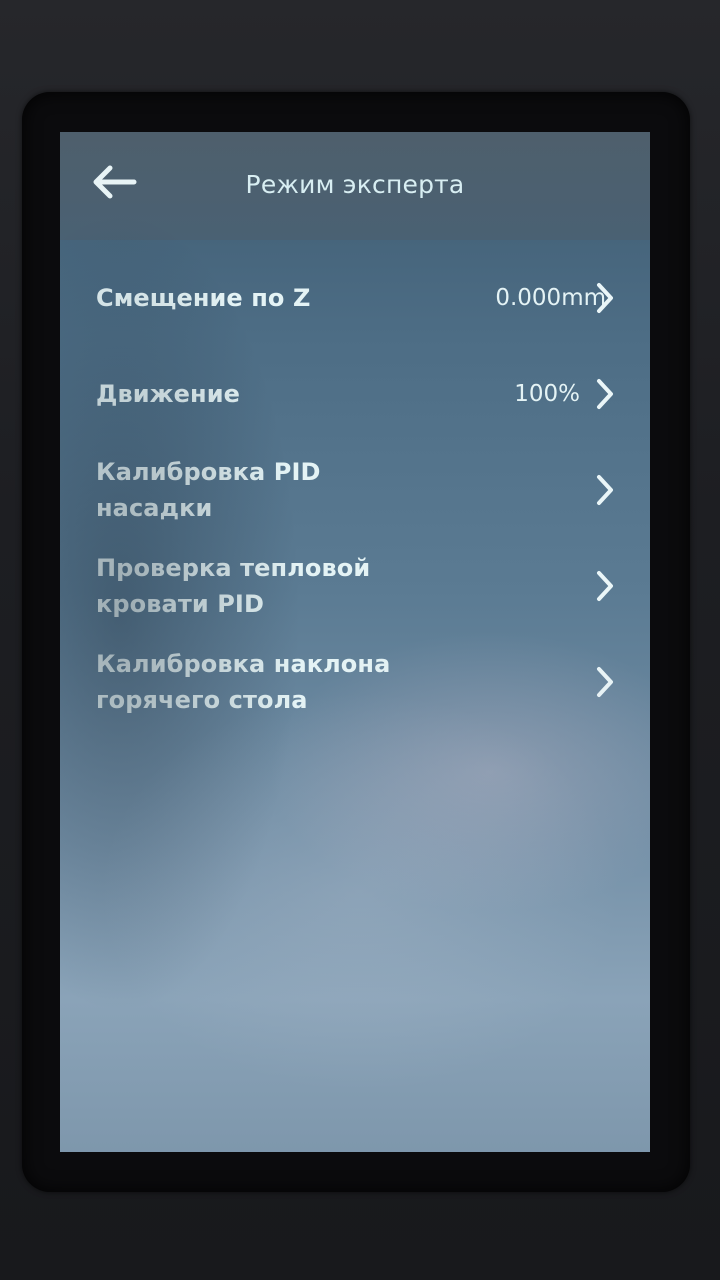  Describe the element at coordinates (359, 490) in the screenshot. I see `menu-item-nozzle-pid: Калибровка PID насадки` at that location.